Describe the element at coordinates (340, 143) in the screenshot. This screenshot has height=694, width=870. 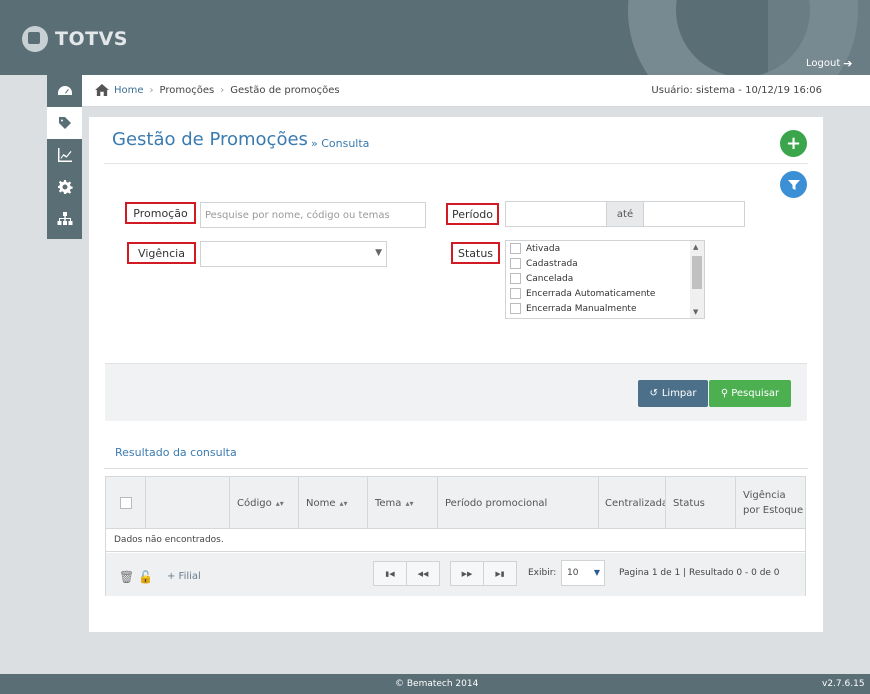
I see `page-subtitle: » Consulta` at that location.